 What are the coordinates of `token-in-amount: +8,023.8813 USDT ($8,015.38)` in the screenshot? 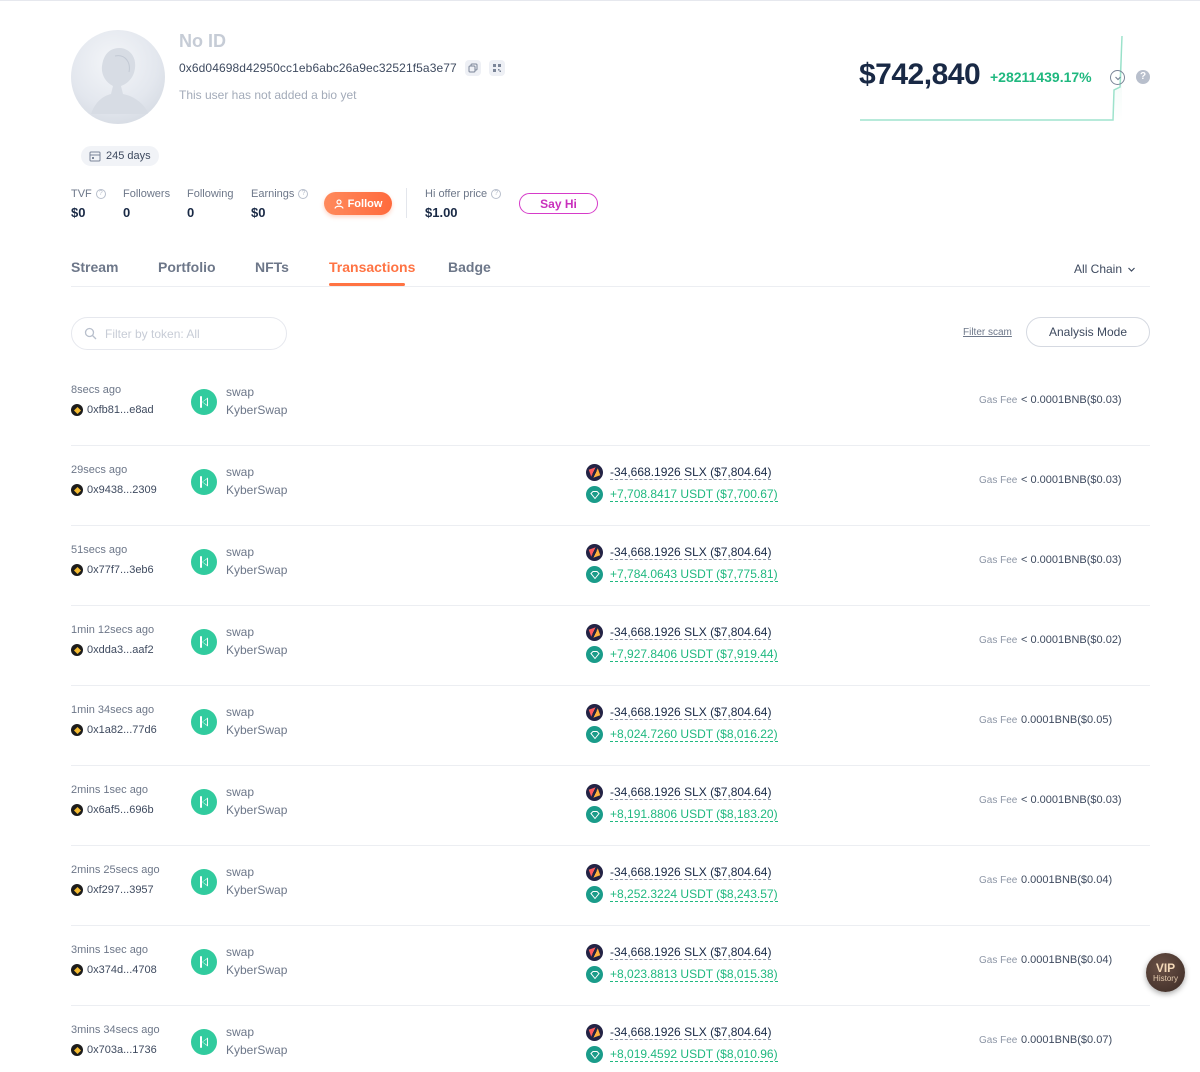 It's located at (694, 974).